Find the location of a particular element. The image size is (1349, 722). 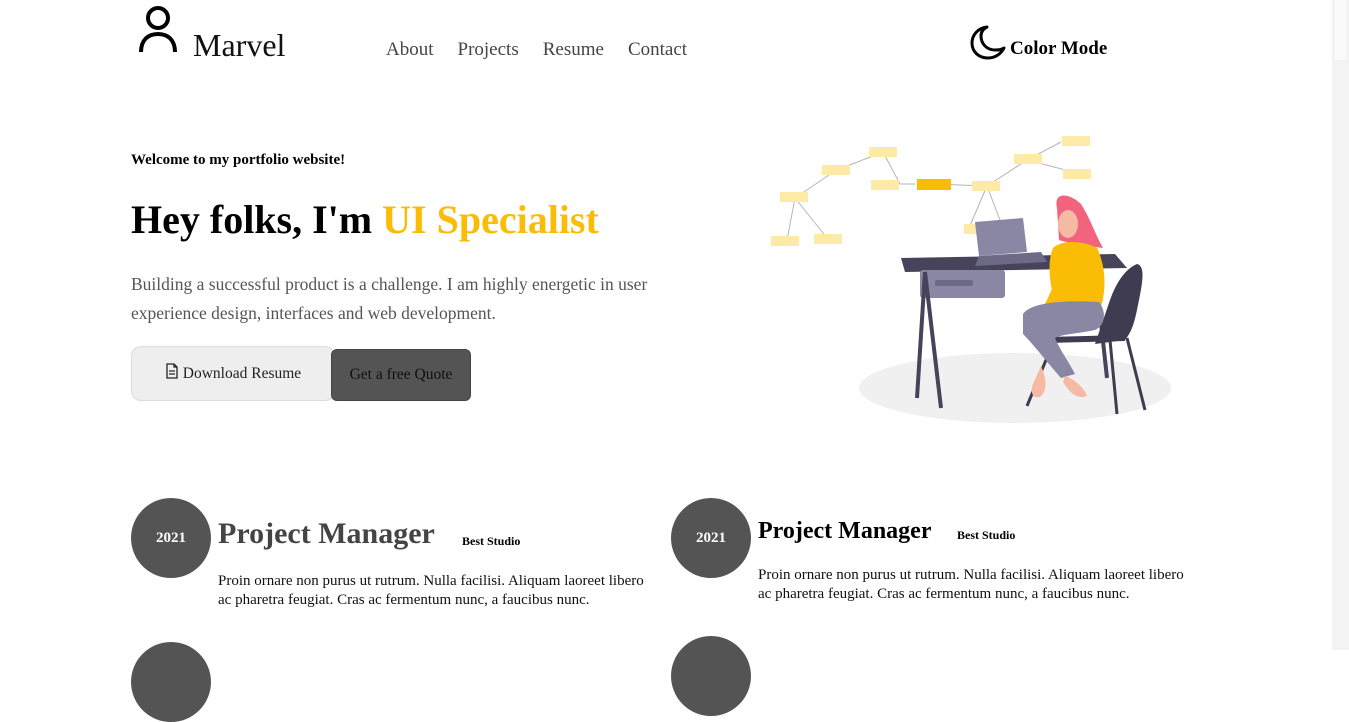

document-icon is located at coordinates (172, 370).